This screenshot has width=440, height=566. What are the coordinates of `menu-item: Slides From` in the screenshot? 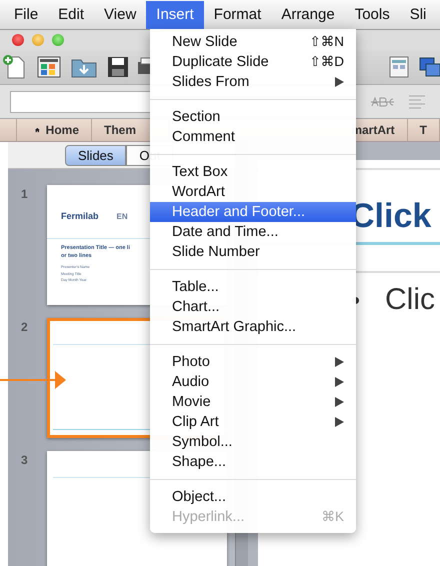 It's located at (253, 82).